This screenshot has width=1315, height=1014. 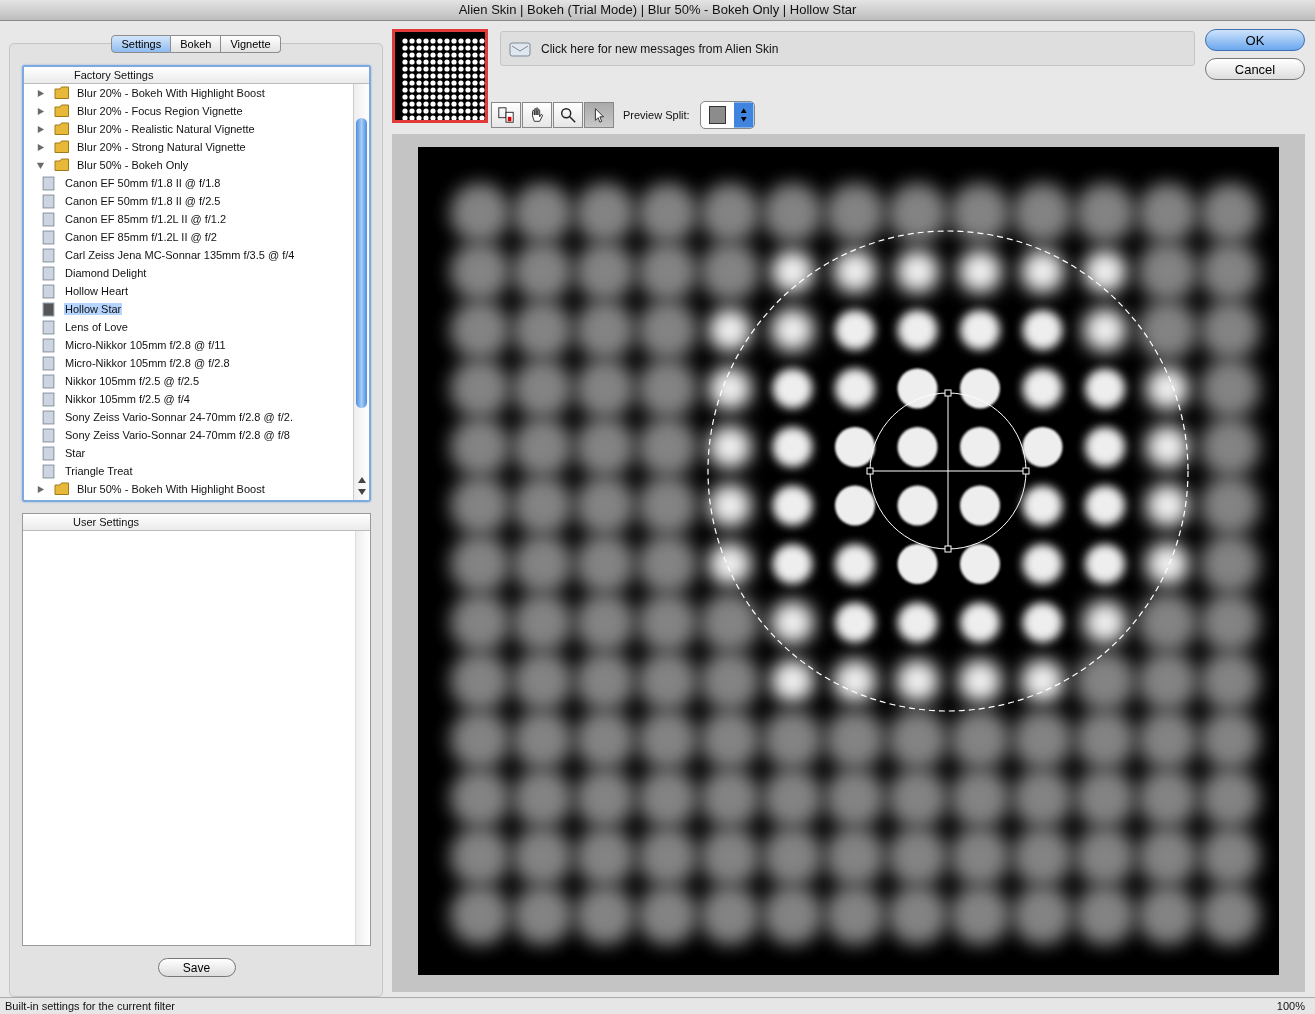 I want to click on preset-item: Nikkor 105mm f/2.5 @ f/2.5, so click(x=132, y=381).